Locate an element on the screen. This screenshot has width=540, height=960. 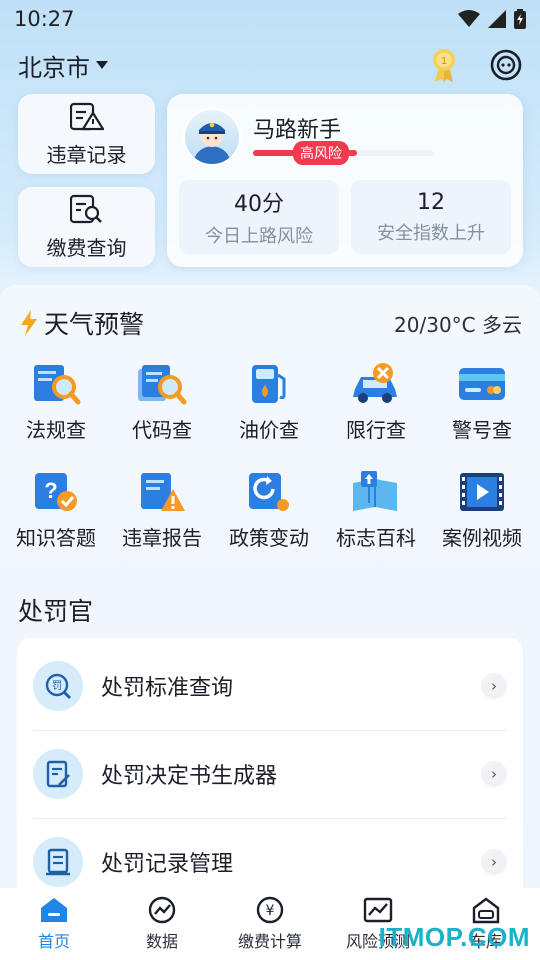
payment-query-icon is located at coordinates (85, 208).